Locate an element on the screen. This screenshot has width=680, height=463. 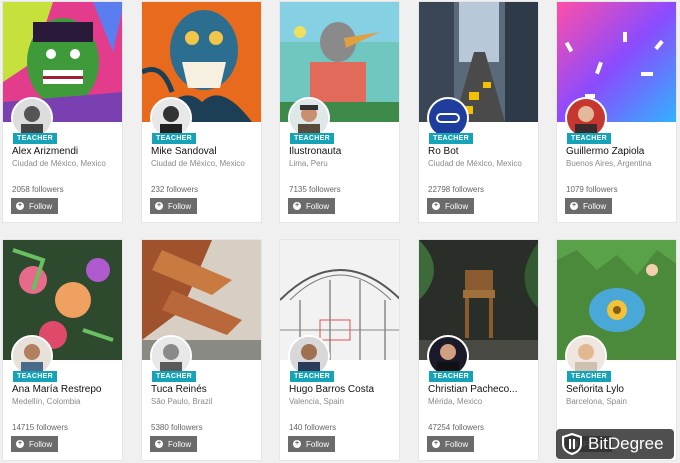
follower-count: 140 followers is located at coordinates (313, 427).